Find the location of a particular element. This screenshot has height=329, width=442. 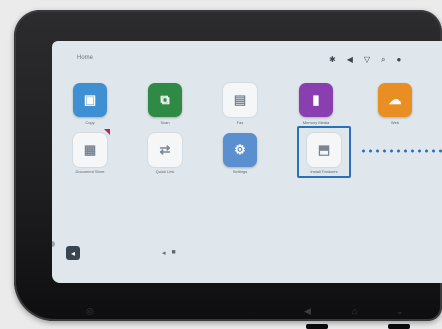

bluetooth-icon: ✱ is located at coordinates (332, 59).